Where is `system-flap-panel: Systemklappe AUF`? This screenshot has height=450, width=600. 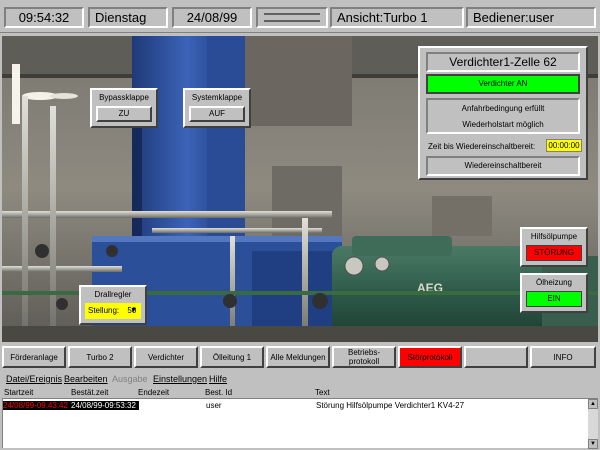
system-flap-panel: Systemklappe AUF is located at coordinates (217, 108).